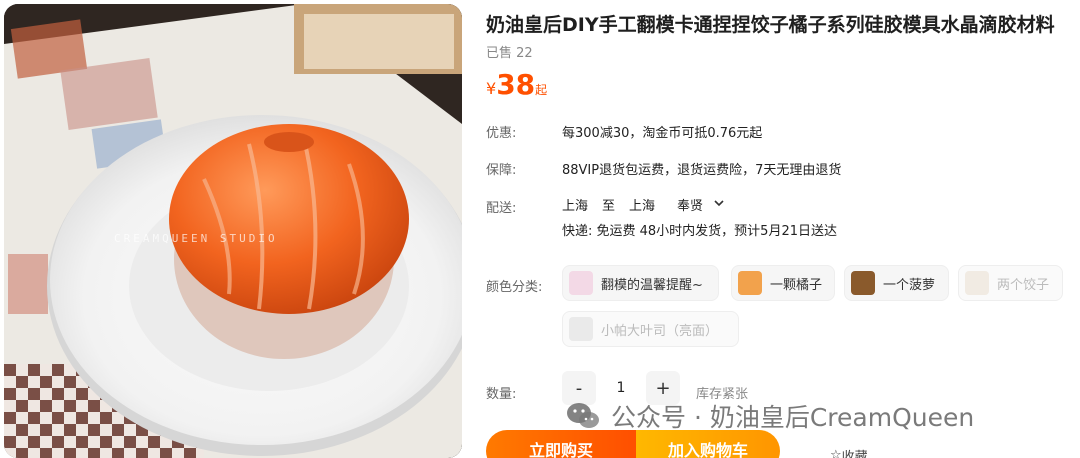 The height and width of the screenshot is (458, 1080). What do you see at coordinates (561, 444) in the screenshot?
I see `buy-now-button: 立即购买` at bounding box center [561, 444].